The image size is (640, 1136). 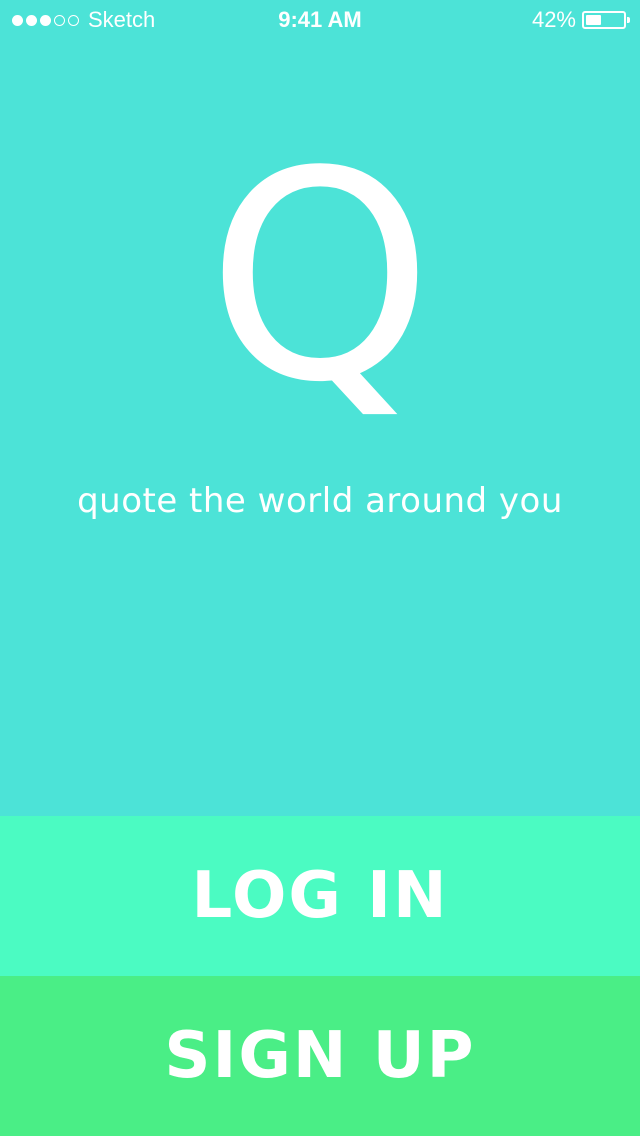 I want to click on battery-level-fill, so click(x=593, y=20).